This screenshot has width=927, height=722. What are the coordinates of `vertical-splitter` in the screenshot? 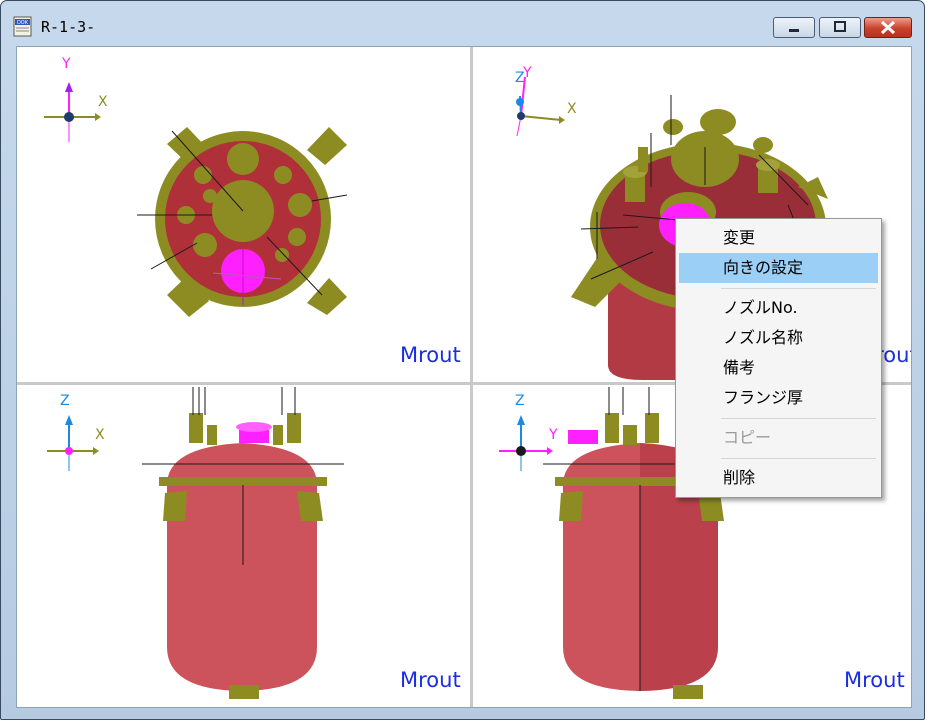 It's located at (471, 377).